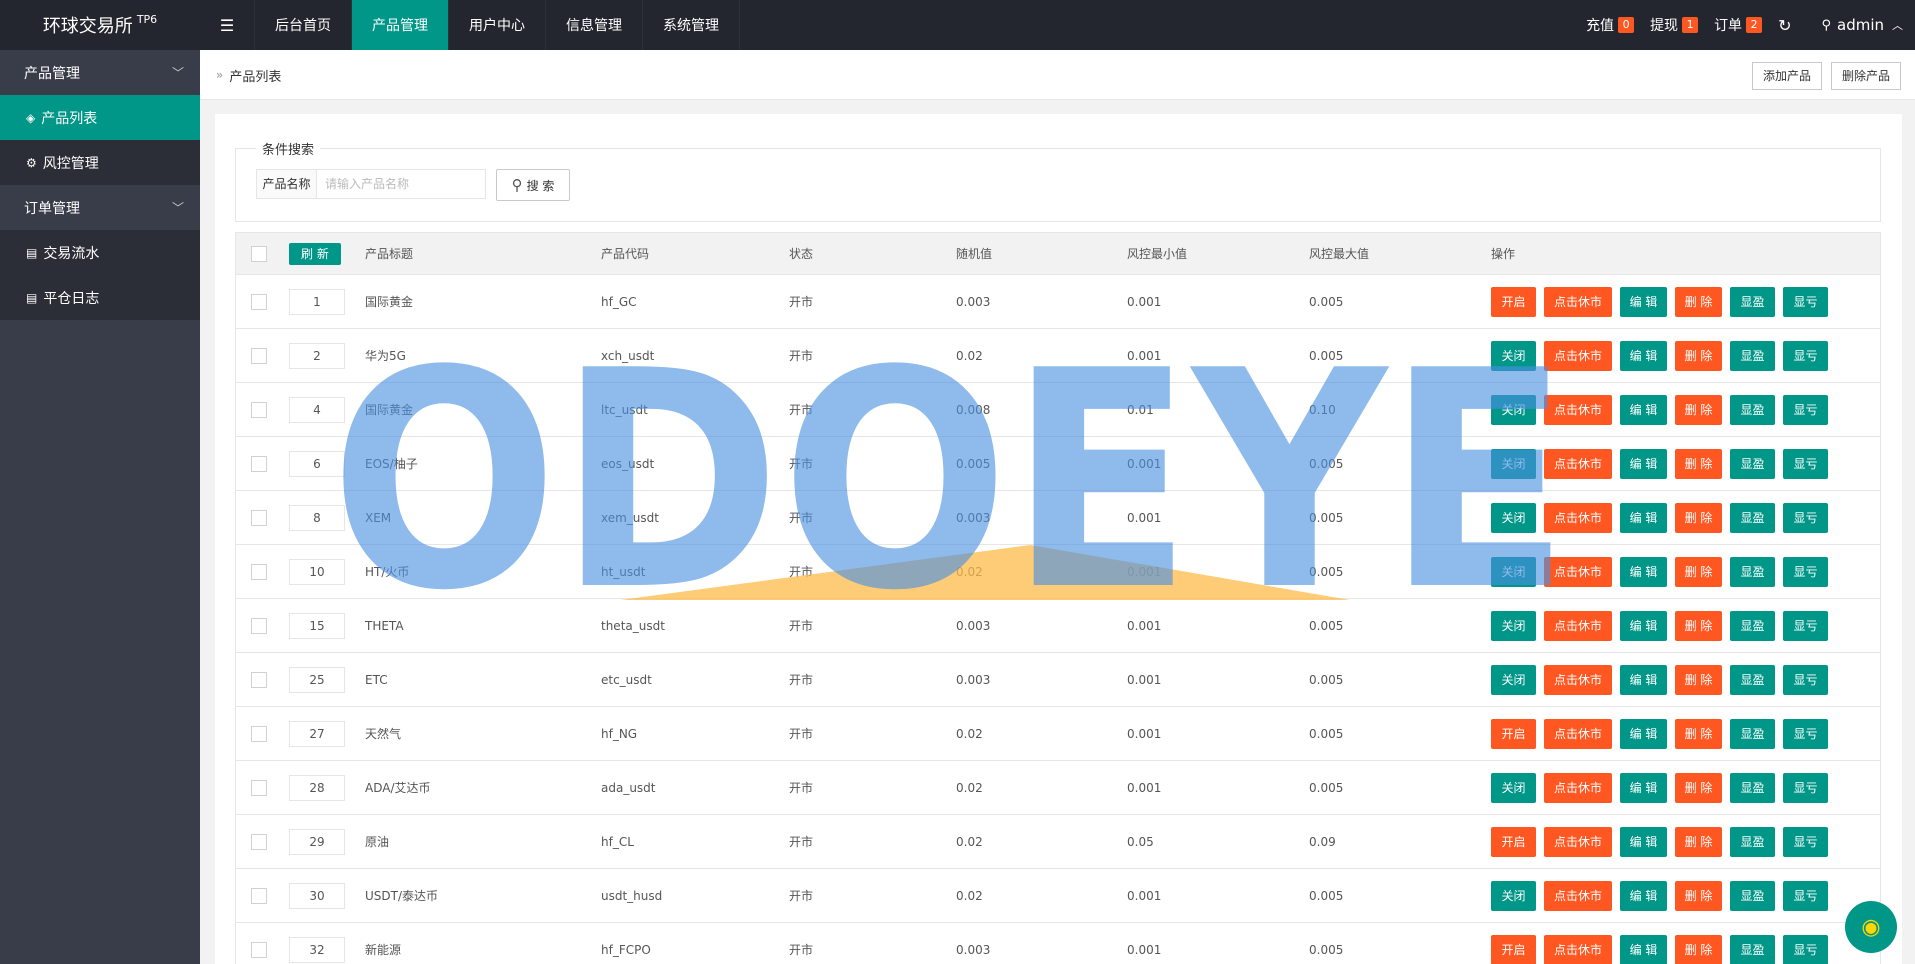  I want to click on sort-input: 2, so click(317, 355).